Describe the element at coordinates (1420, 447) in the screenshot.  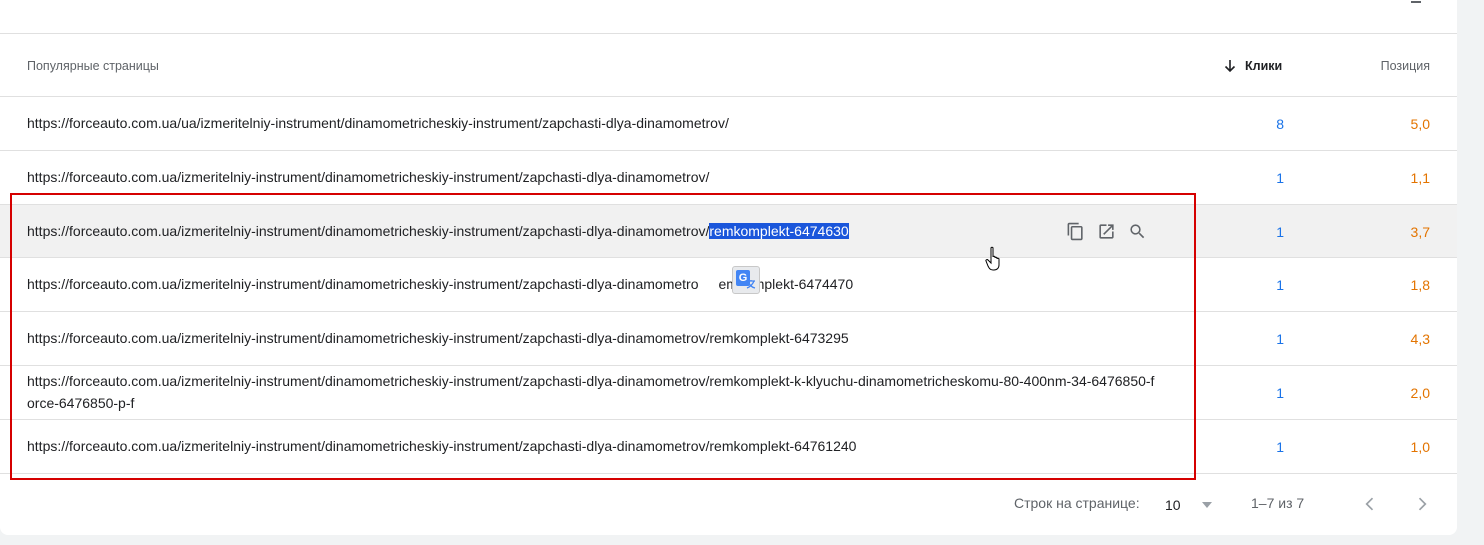
I see `row-position: 1,0` at that location.